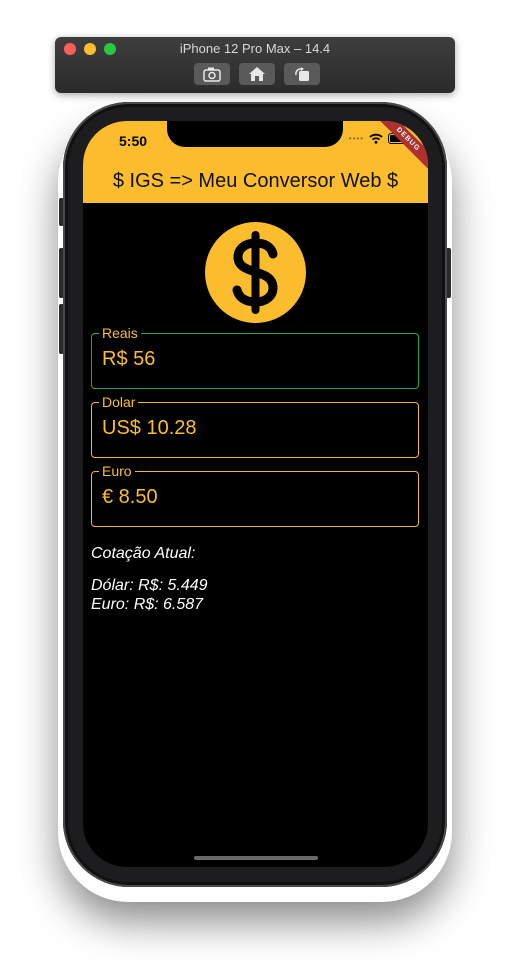  Describe the element at coordinates (143, 553) in the screenshot. I see `quote-heading: Cotação Atual:` at that location.